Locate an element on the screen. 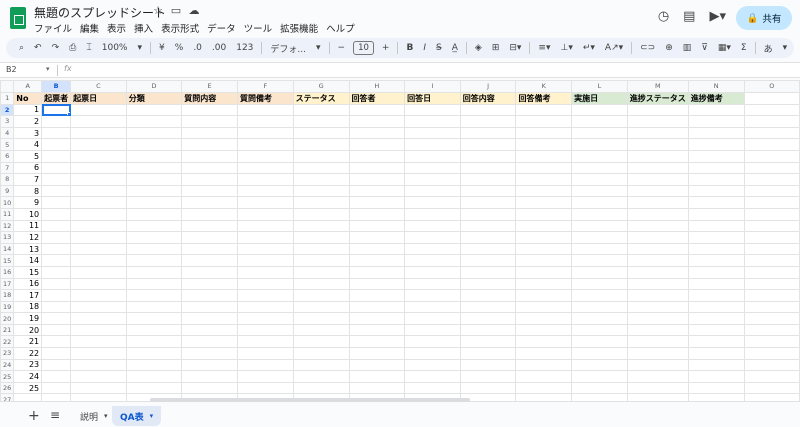 This screenshot has height=427, width=800. menu-format: 表示形式 is located at coordinates (180, 28).